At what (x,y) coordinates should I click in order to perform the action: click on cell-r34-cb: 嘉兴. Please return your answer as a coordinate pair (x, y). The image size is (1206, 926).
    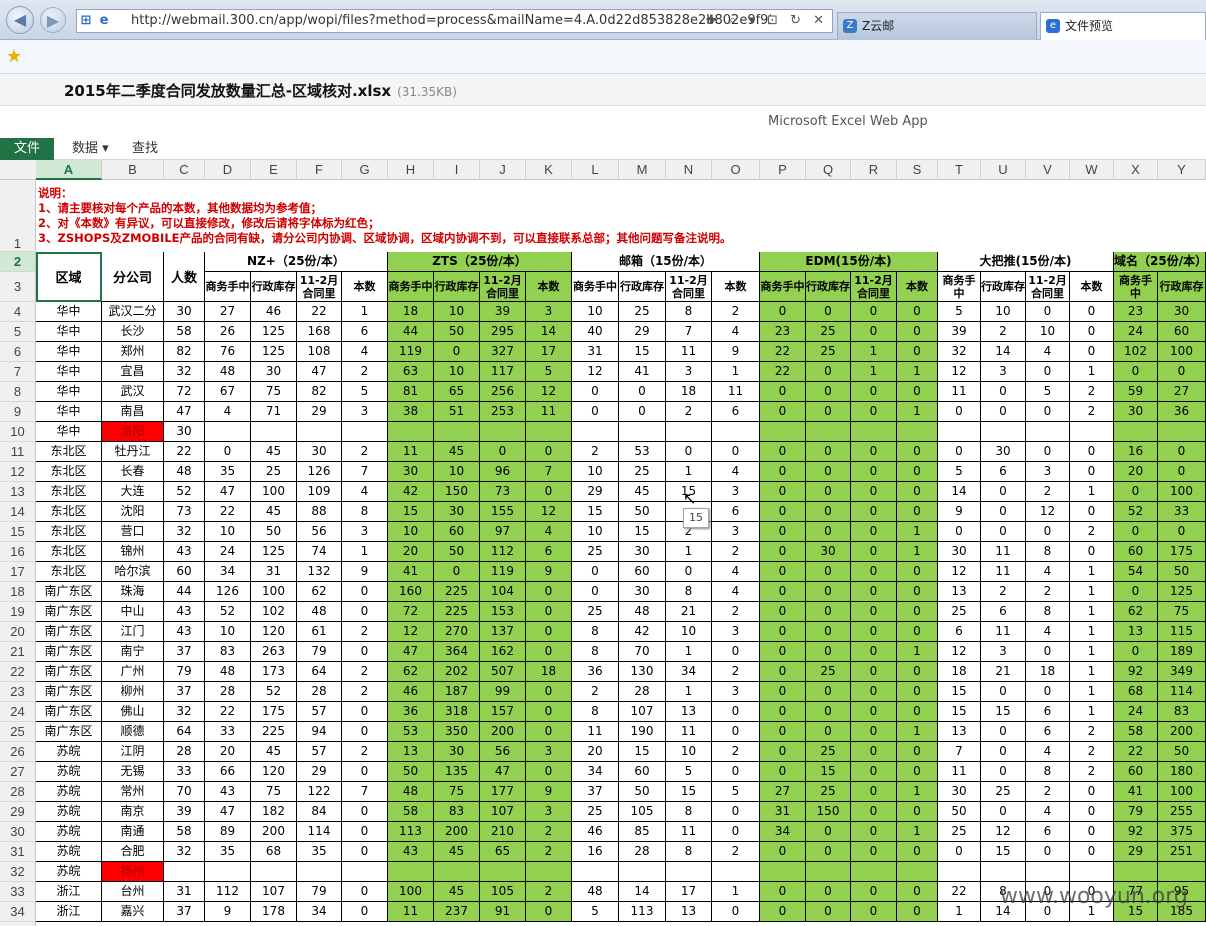
    Looking at the image, I should click on (133, 912).